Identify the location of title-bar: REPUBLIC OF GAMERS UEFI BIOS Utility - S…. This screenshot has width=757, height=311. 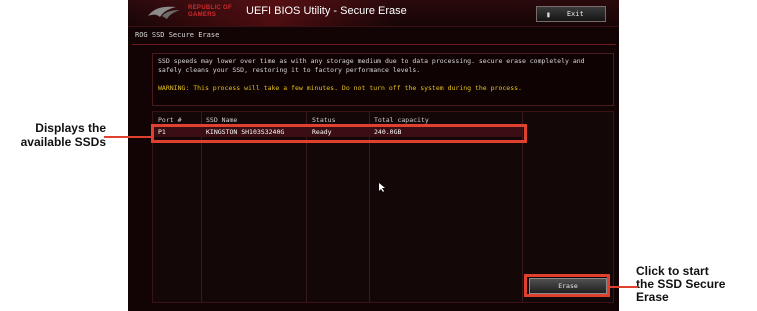
(373, 13).